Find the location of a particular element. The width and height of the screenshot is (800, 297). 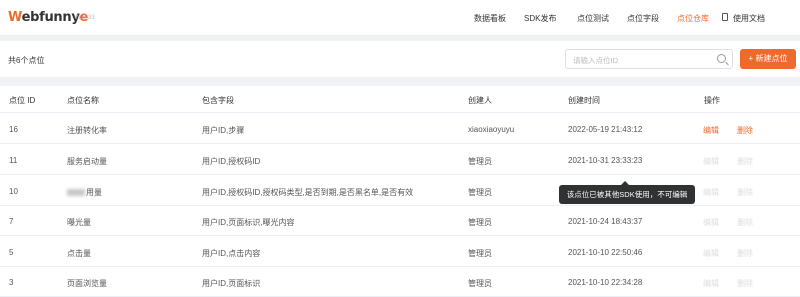

cell-name: 用量 is located at coordinates (84, 192).